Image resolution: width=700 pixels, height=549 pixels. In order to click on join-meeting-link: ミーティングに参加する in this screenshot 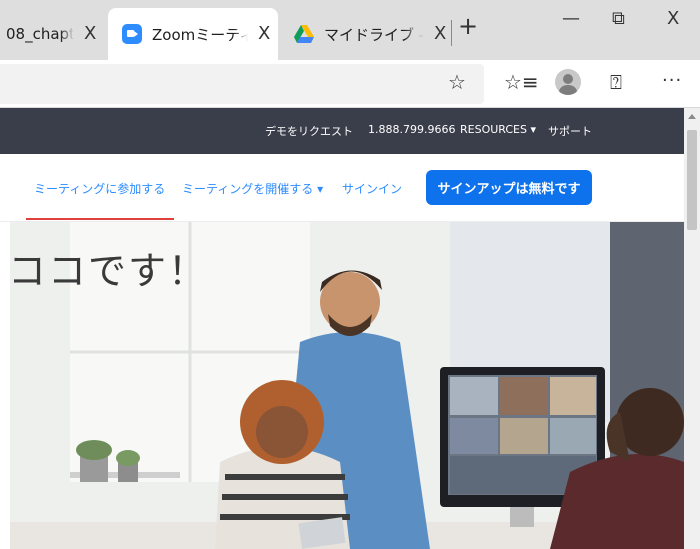, I will do `click(99, 188)`.